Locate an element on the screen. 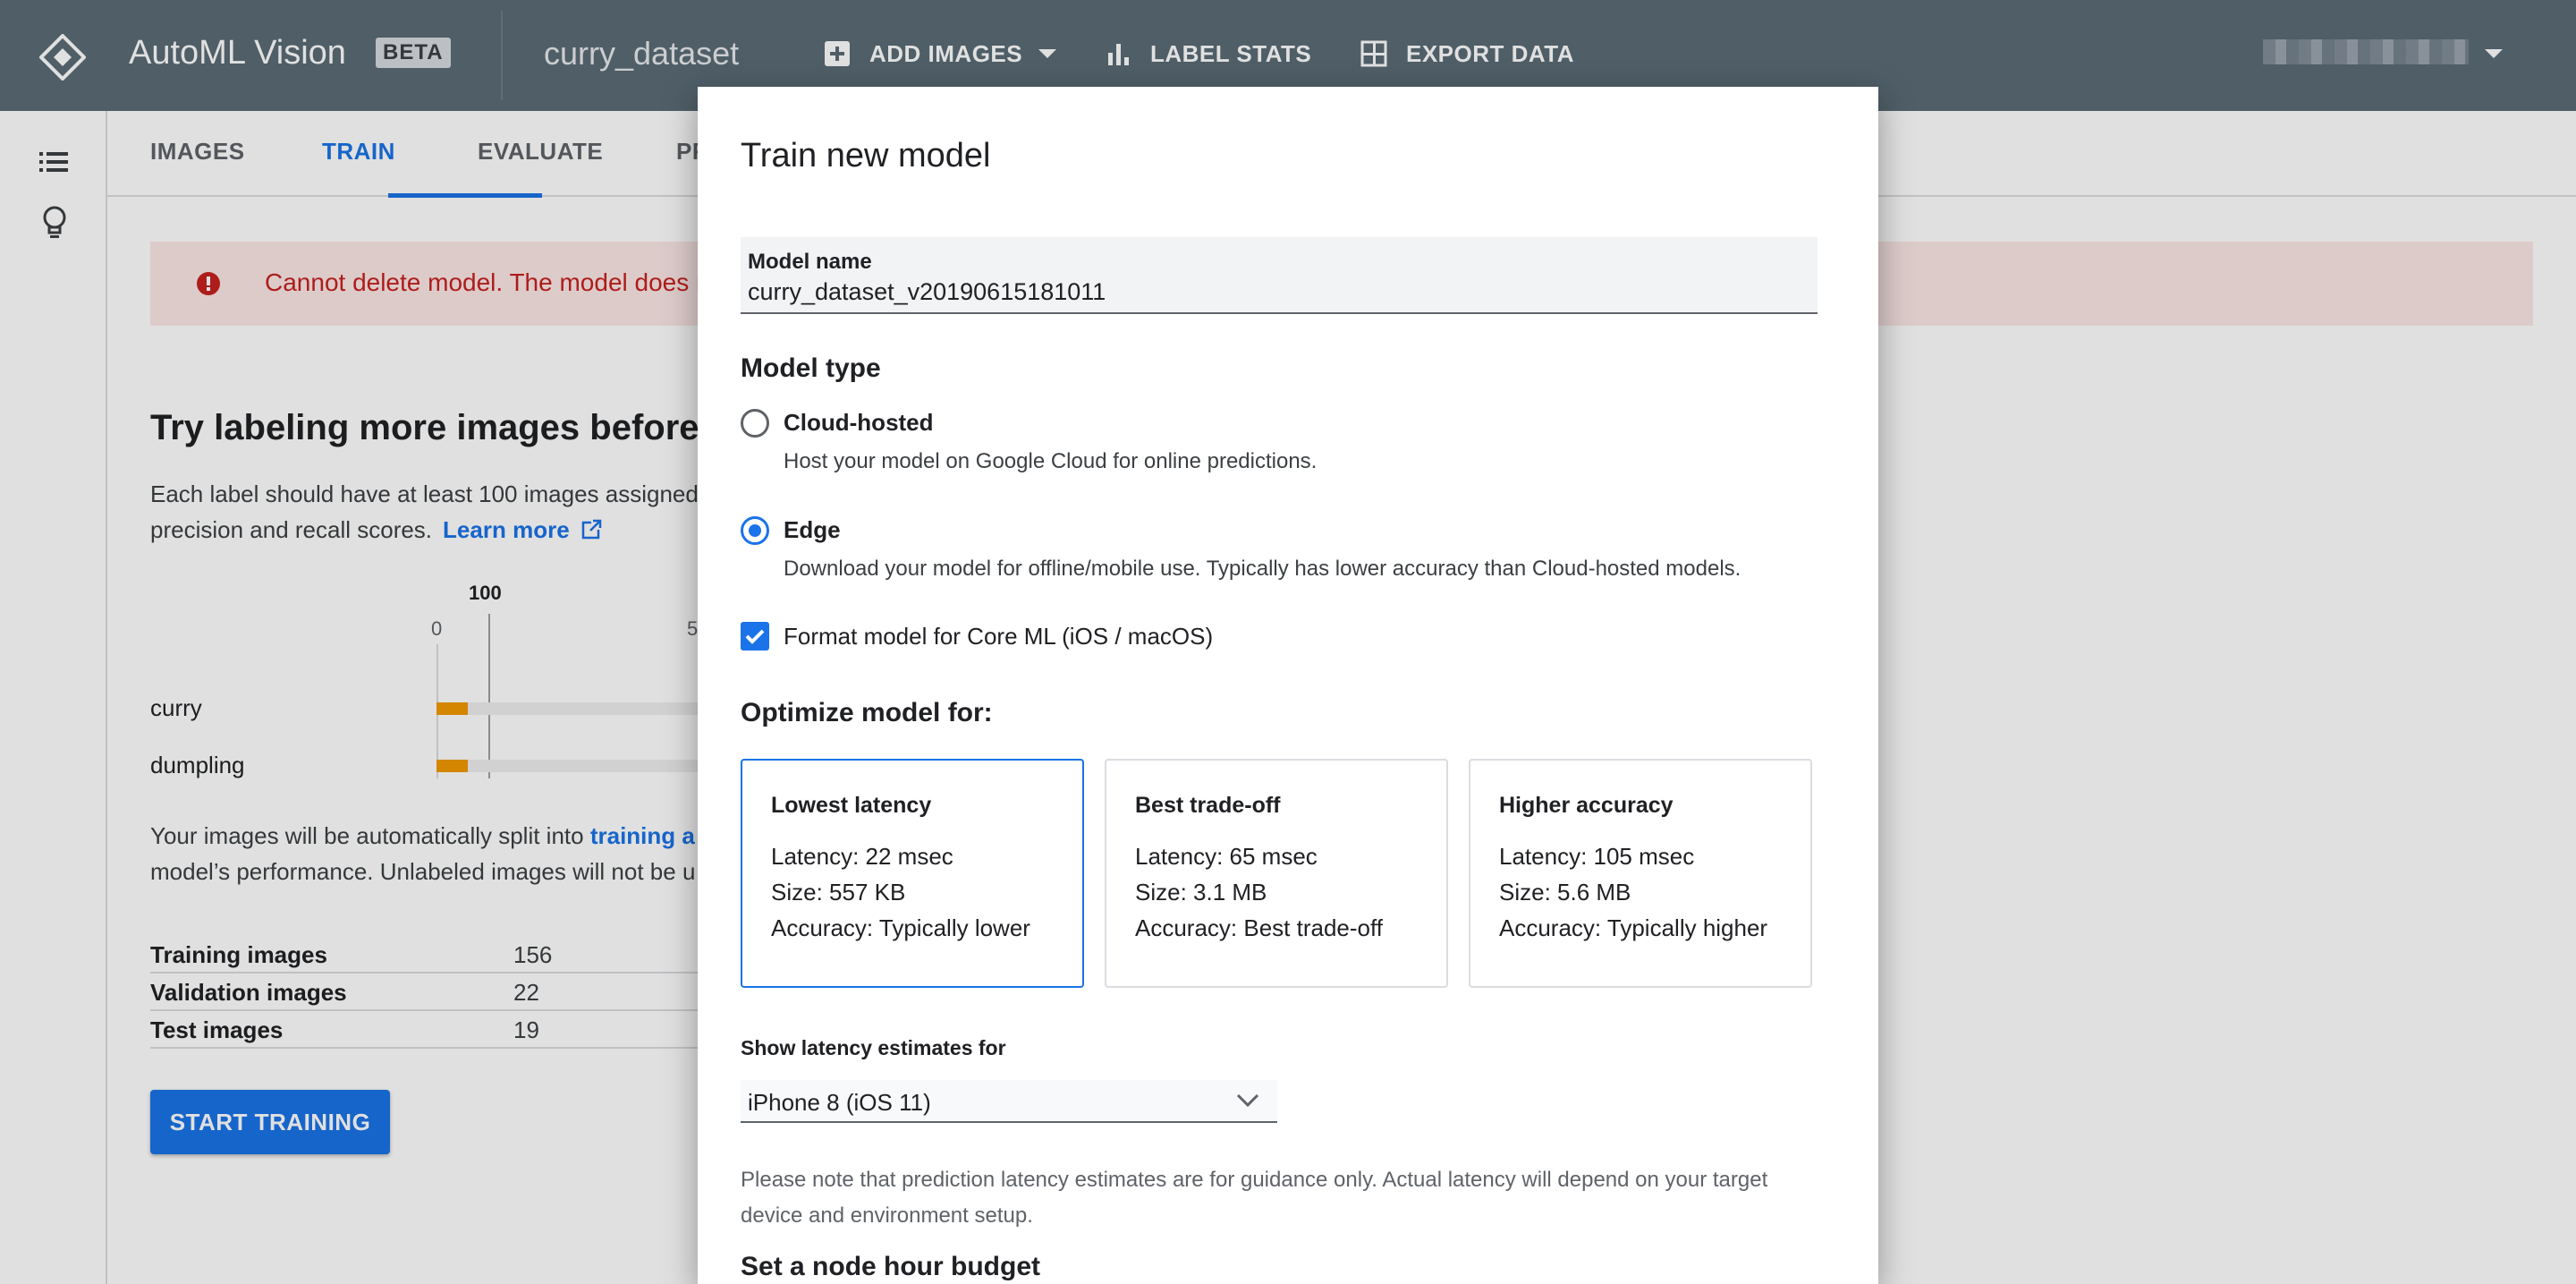 The image size is (2576, 1284). chevron-down-icon is located at coordinates (1247, 1100).